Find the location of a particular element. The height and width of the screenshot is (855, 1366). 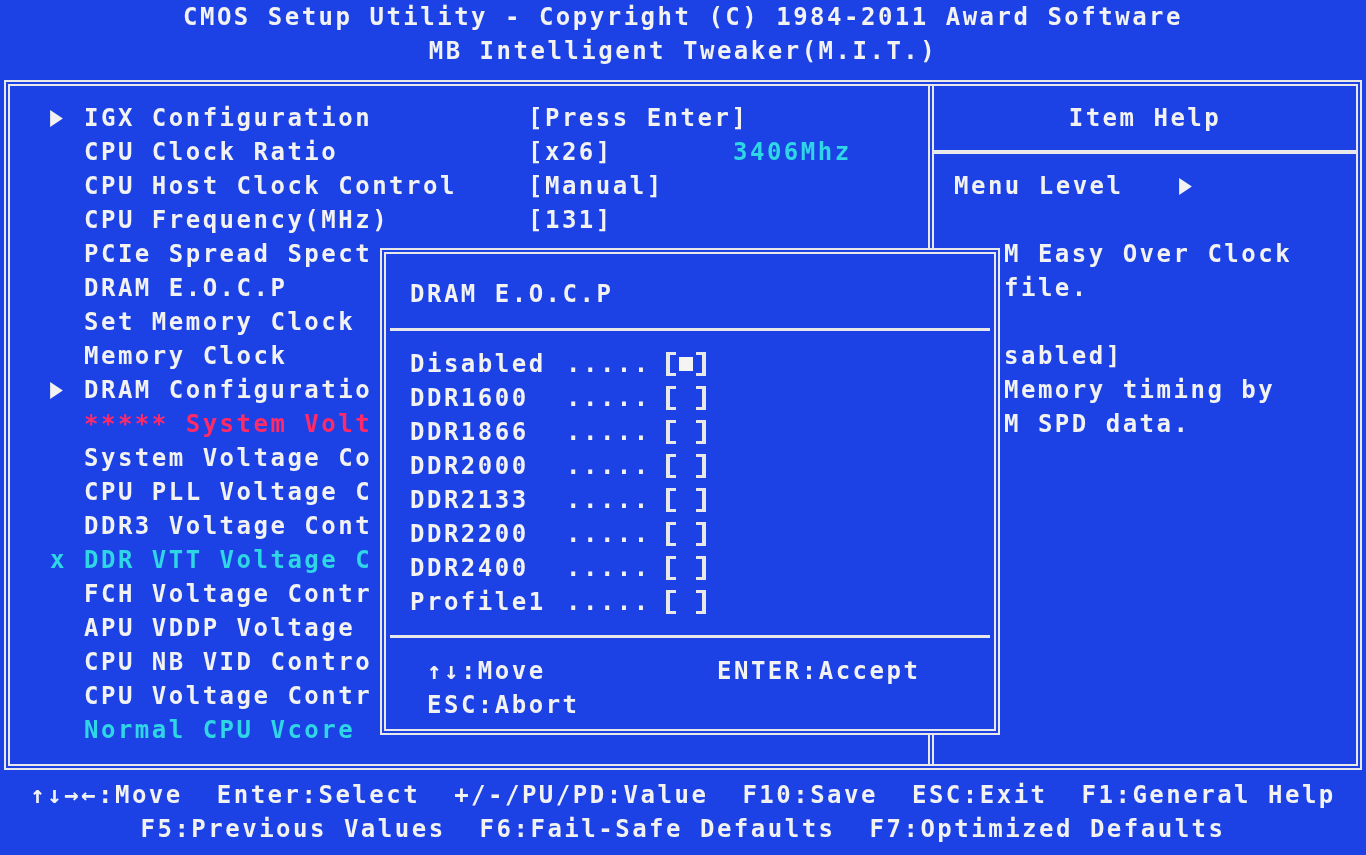

menu-item: System Voltage Co is located at coordinates (228, 458).